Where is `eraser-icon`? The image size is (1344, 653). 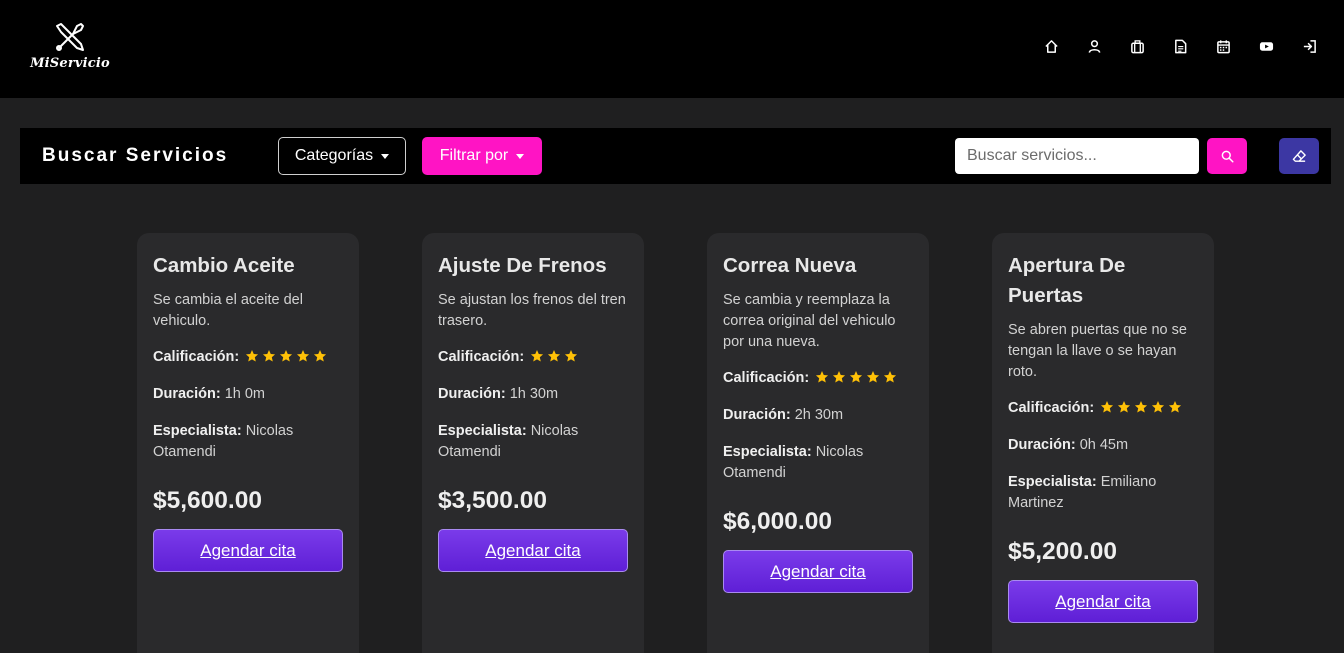 eraser-icon is located at coordinates (1299, 155).